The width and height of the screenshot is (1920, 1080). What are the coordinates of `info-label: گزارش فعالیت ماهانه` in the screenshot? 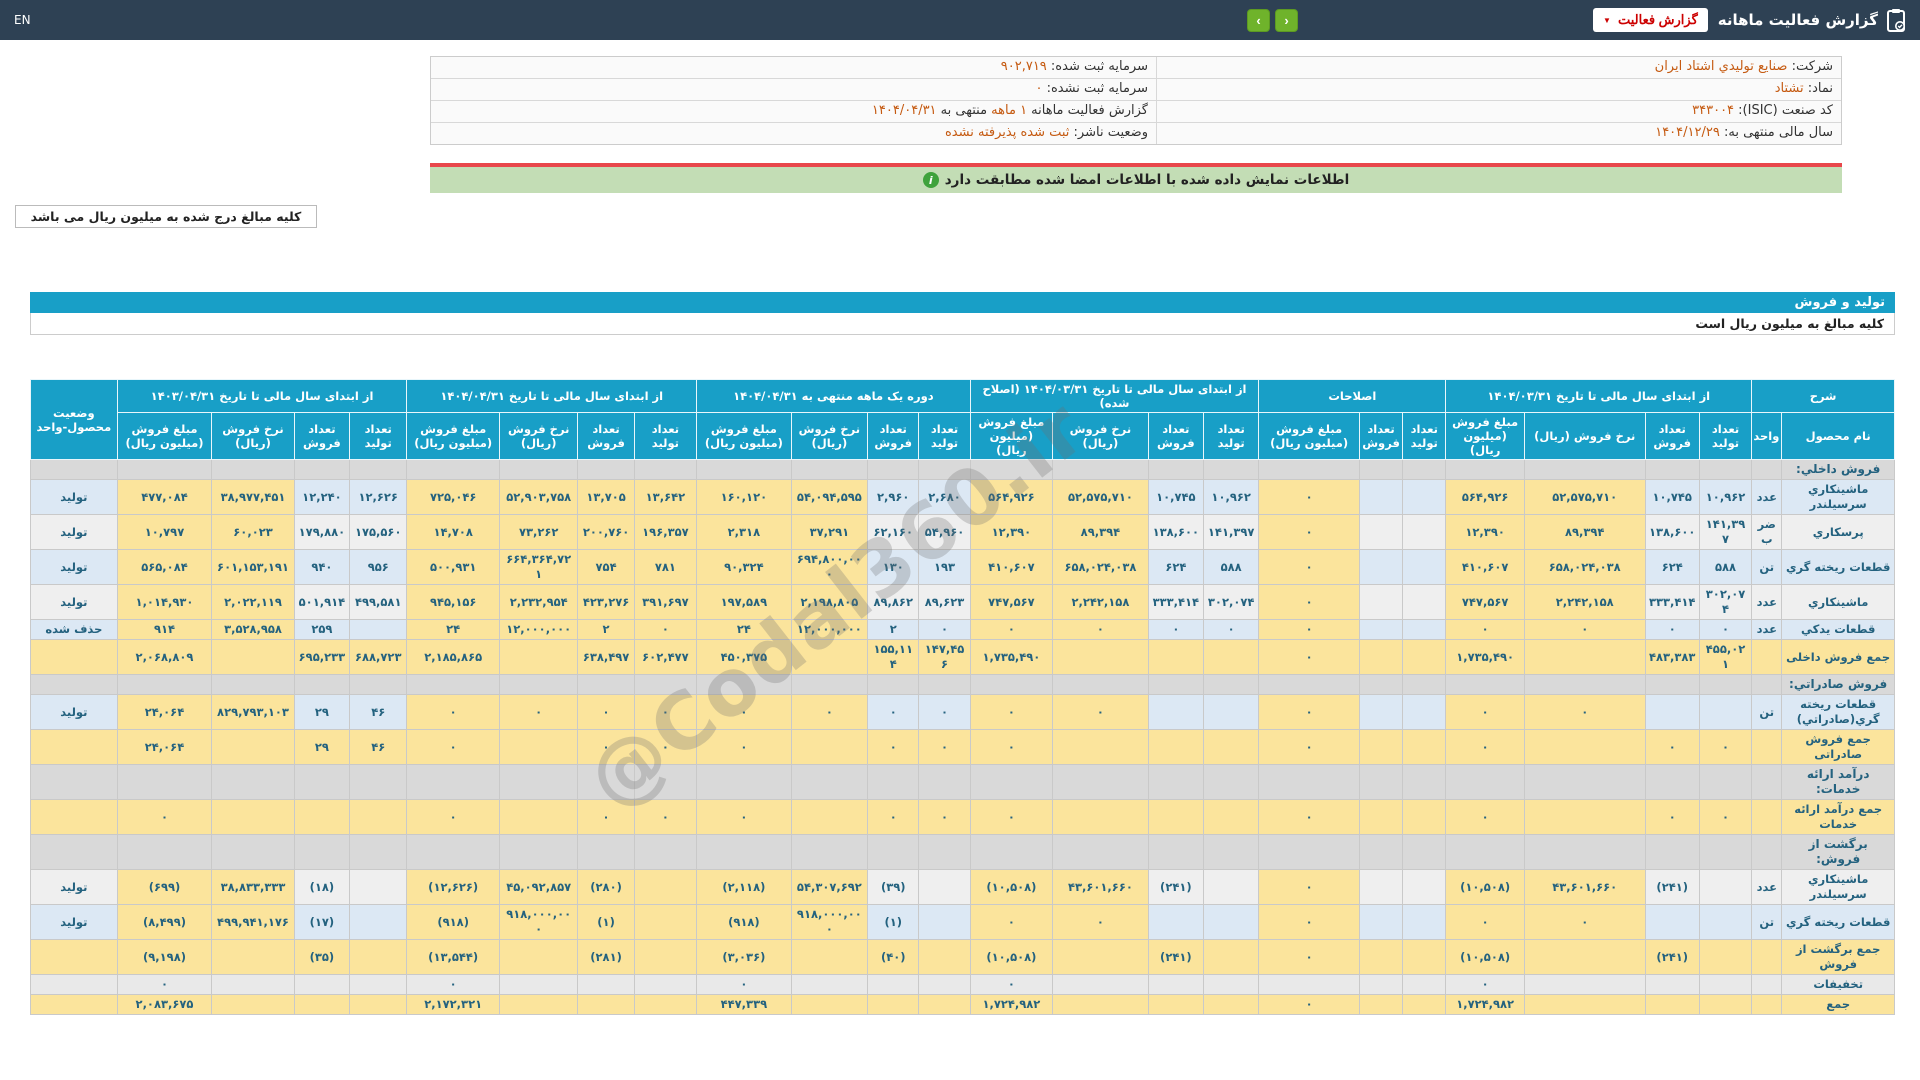 It's located at (1087, 110).